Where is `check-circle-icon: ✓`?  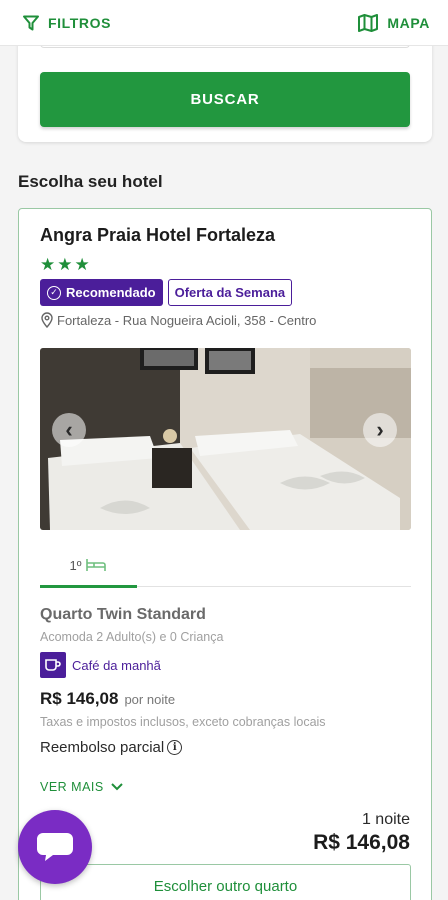 check-circle-icon: ✓ is located at coordinates (54, 292).